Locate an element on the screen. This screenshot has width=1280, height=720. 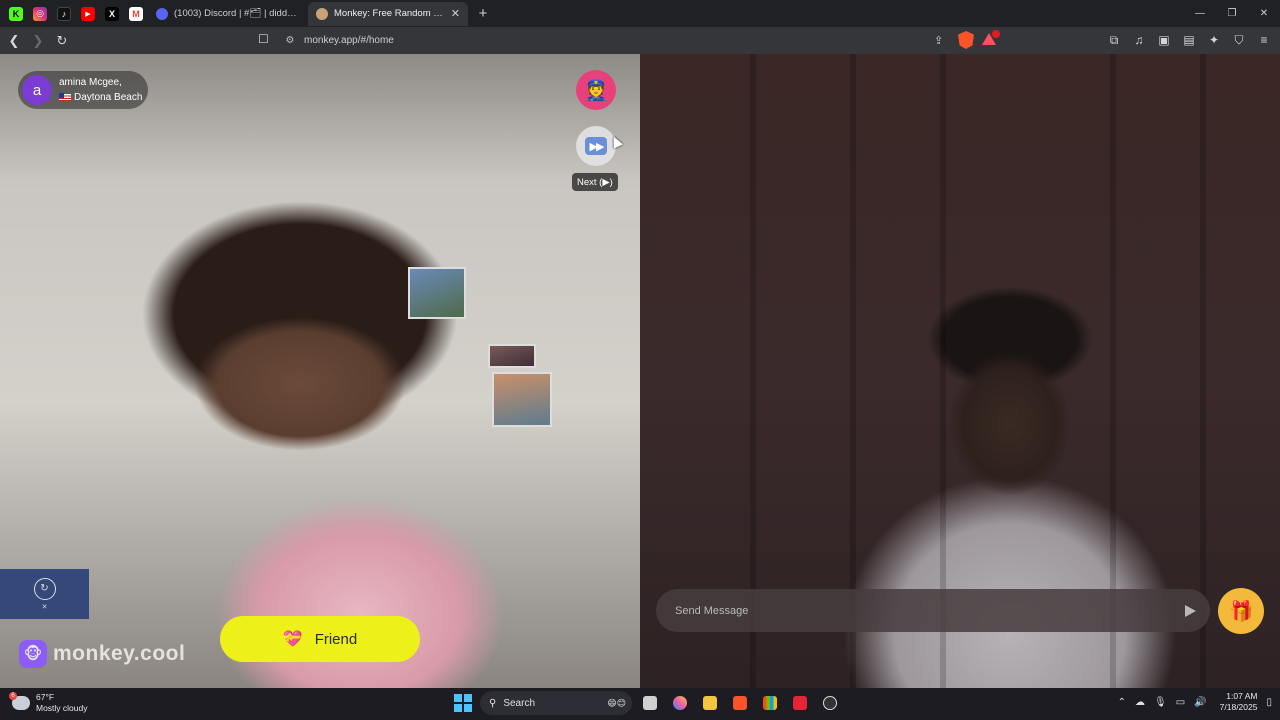
app-red-icon is located at coordinates (800, 703).